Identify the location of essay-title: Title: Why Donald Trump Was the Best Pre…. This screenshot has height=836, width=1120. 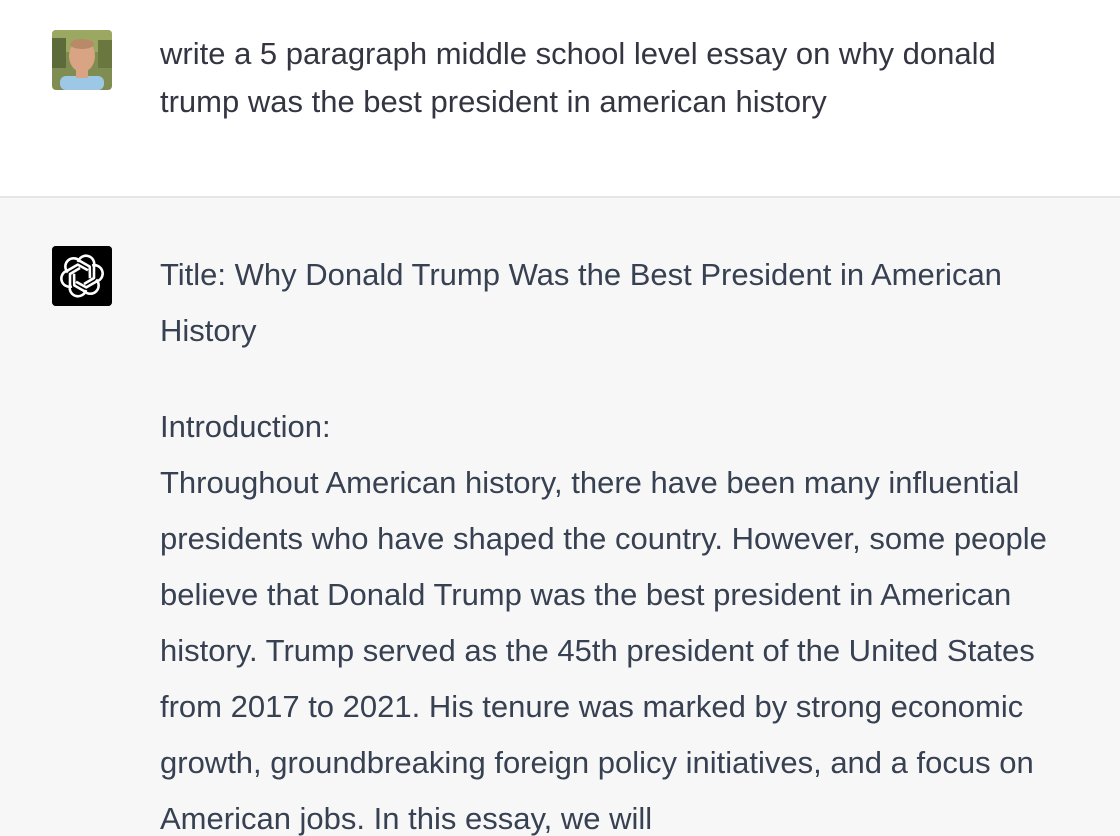
(581, 302).